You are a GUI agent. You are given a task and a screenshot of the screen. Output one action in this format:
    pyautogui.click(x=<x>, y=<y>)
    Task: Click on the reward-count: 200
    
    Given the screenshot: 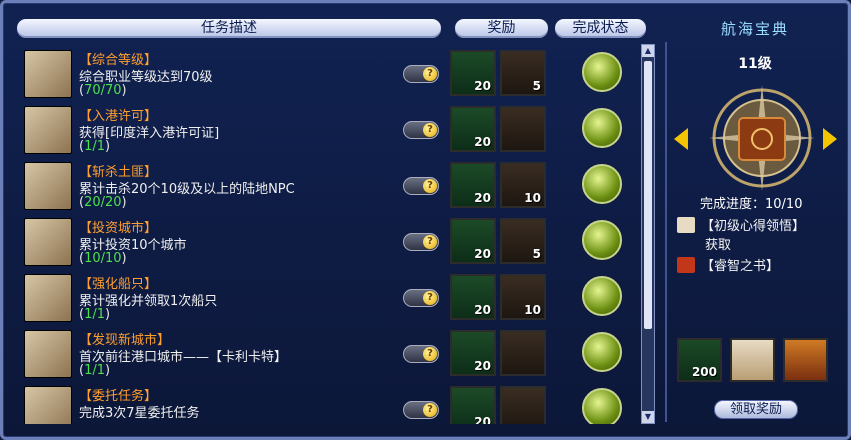 What is the action you would take?
    pyautogui.click(x=704, y=372)
    